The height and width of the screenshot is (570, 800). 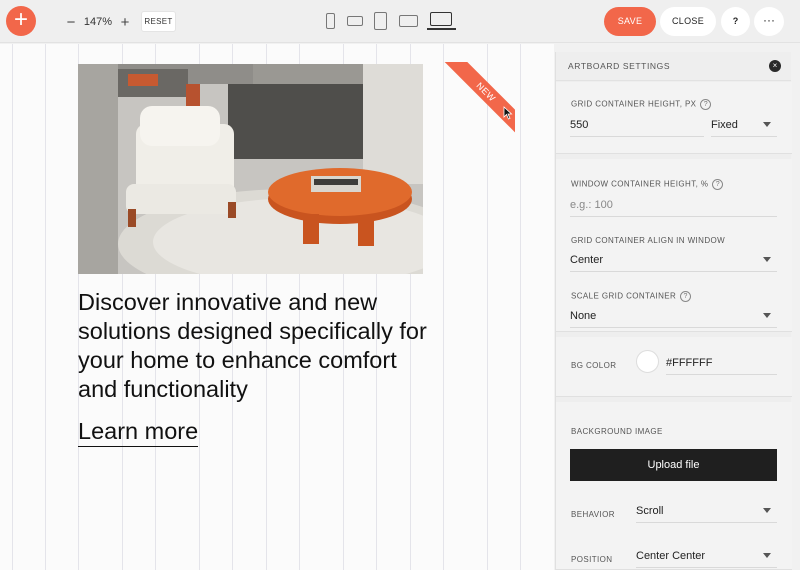 What do you see at coordinates (641, 104) in the screenshot?
I see `grid-height-label: GRID CONTAINER HEIGHT, PX?` at bounding box center [641, 104].